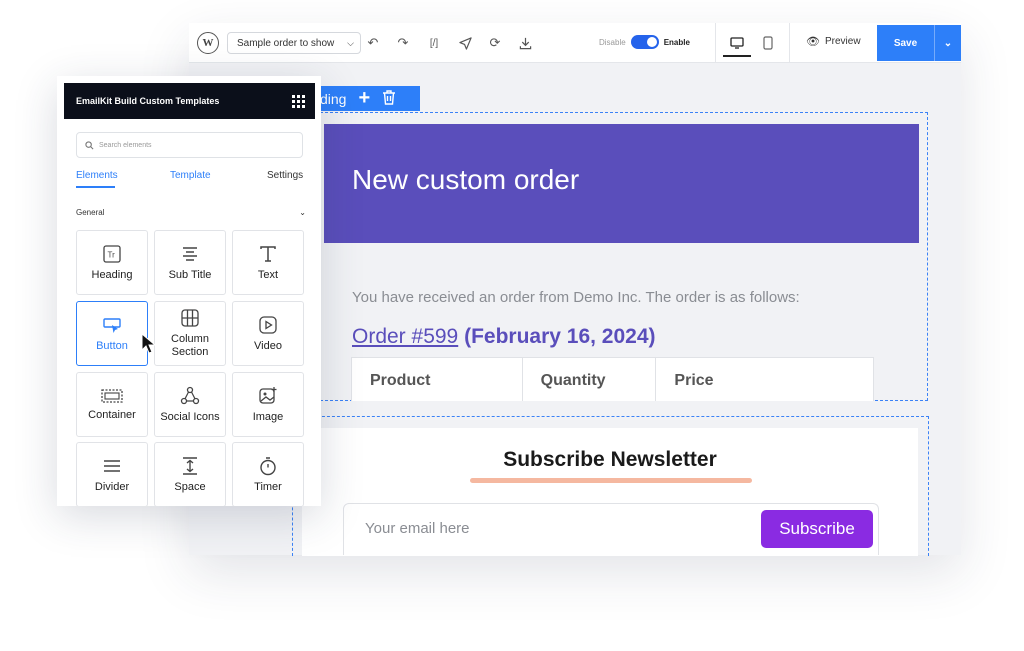 This screenshot has height=651, width=1024. I want to click on heading-icon: Tr, so click(112, 253).